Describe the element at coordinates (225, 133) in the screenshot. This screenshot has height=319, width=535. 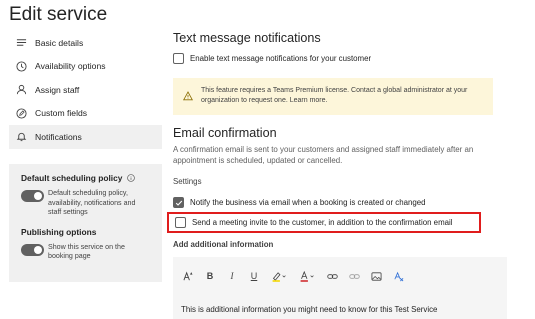
I see `email-confirmation-heading: Email confirmation` at that location.